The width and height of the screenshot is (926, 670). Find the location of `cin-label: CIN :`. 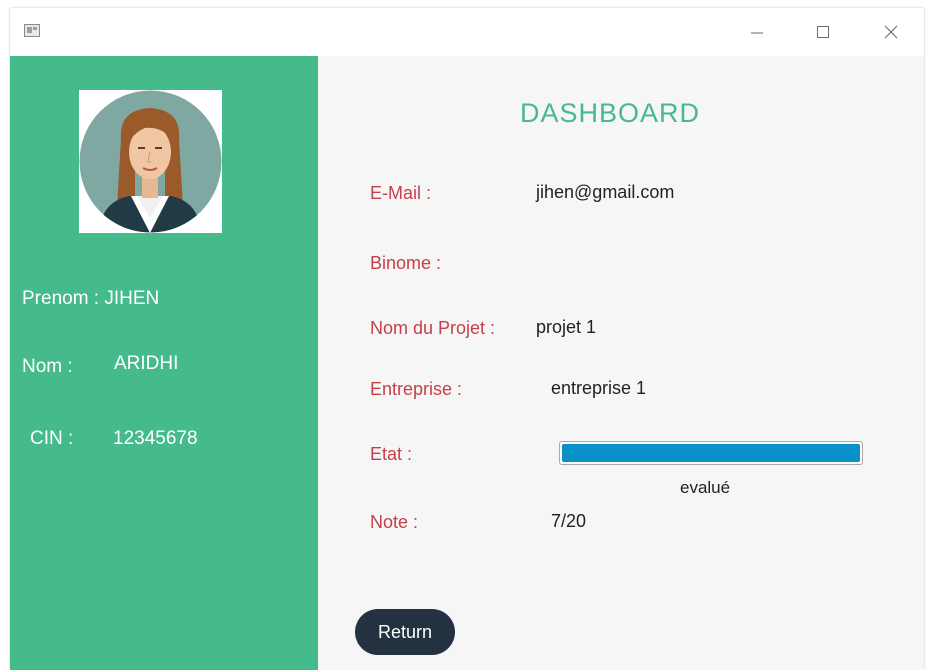

cin-label: CIN : is located at coordinates (52, 438).